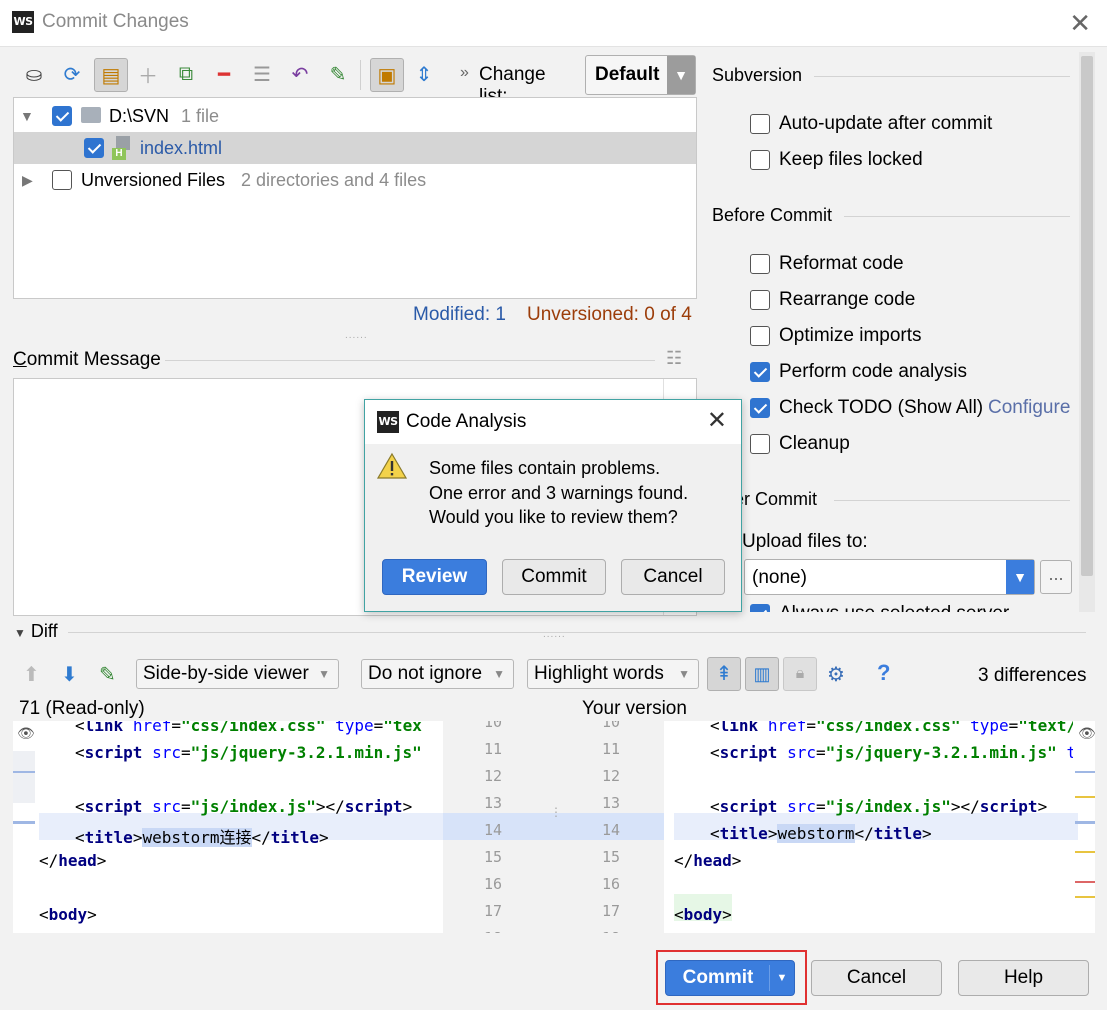 This screenshot has width=1107, height=1010. Describe the element at coordinates (68, 914) in the screenshot. I see `code-line-left: <body>` at that location.